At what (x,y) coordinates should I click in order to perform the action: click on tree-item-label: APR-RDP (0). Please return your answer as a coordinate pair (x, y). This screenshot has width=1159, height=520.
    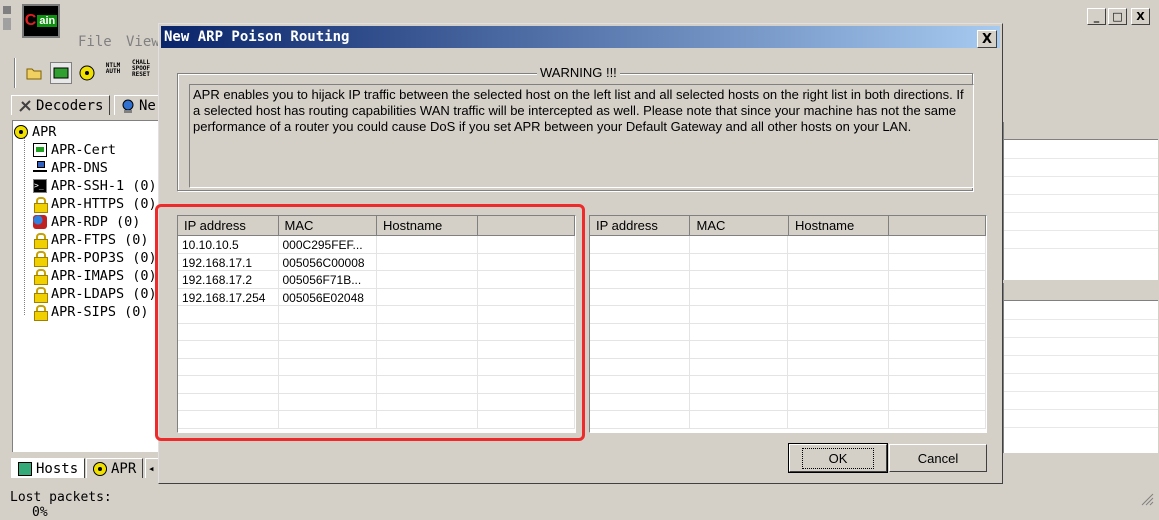
    Looking at the image, I should click on (96, 222).